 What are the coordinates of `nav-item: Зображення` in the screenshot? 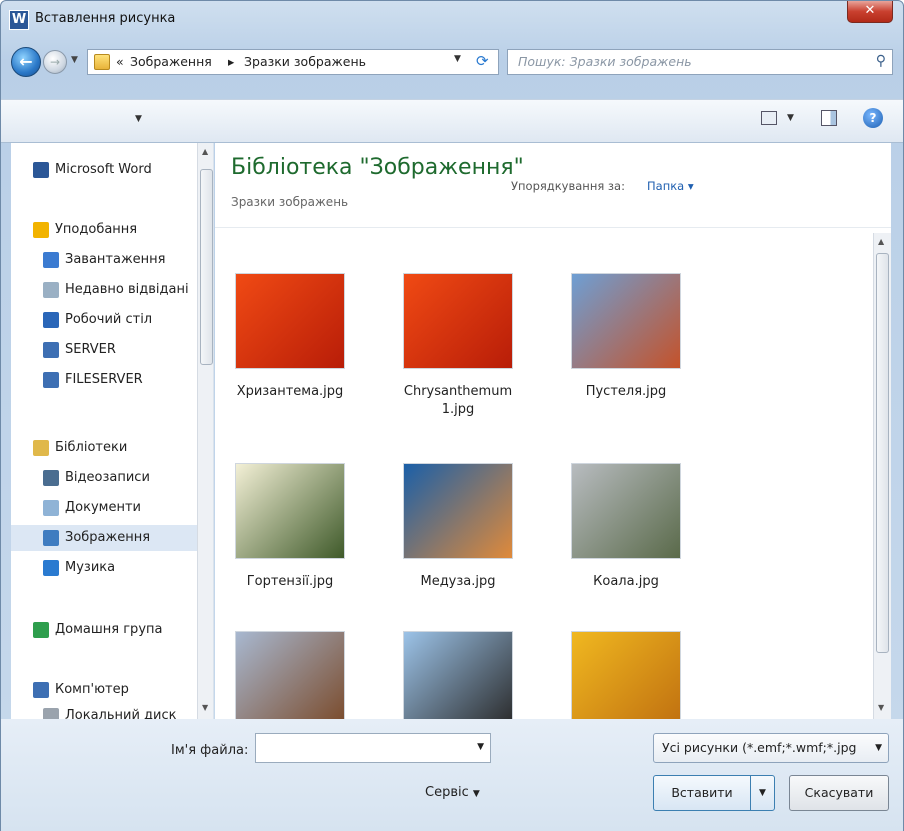 It's located at (104, 538).